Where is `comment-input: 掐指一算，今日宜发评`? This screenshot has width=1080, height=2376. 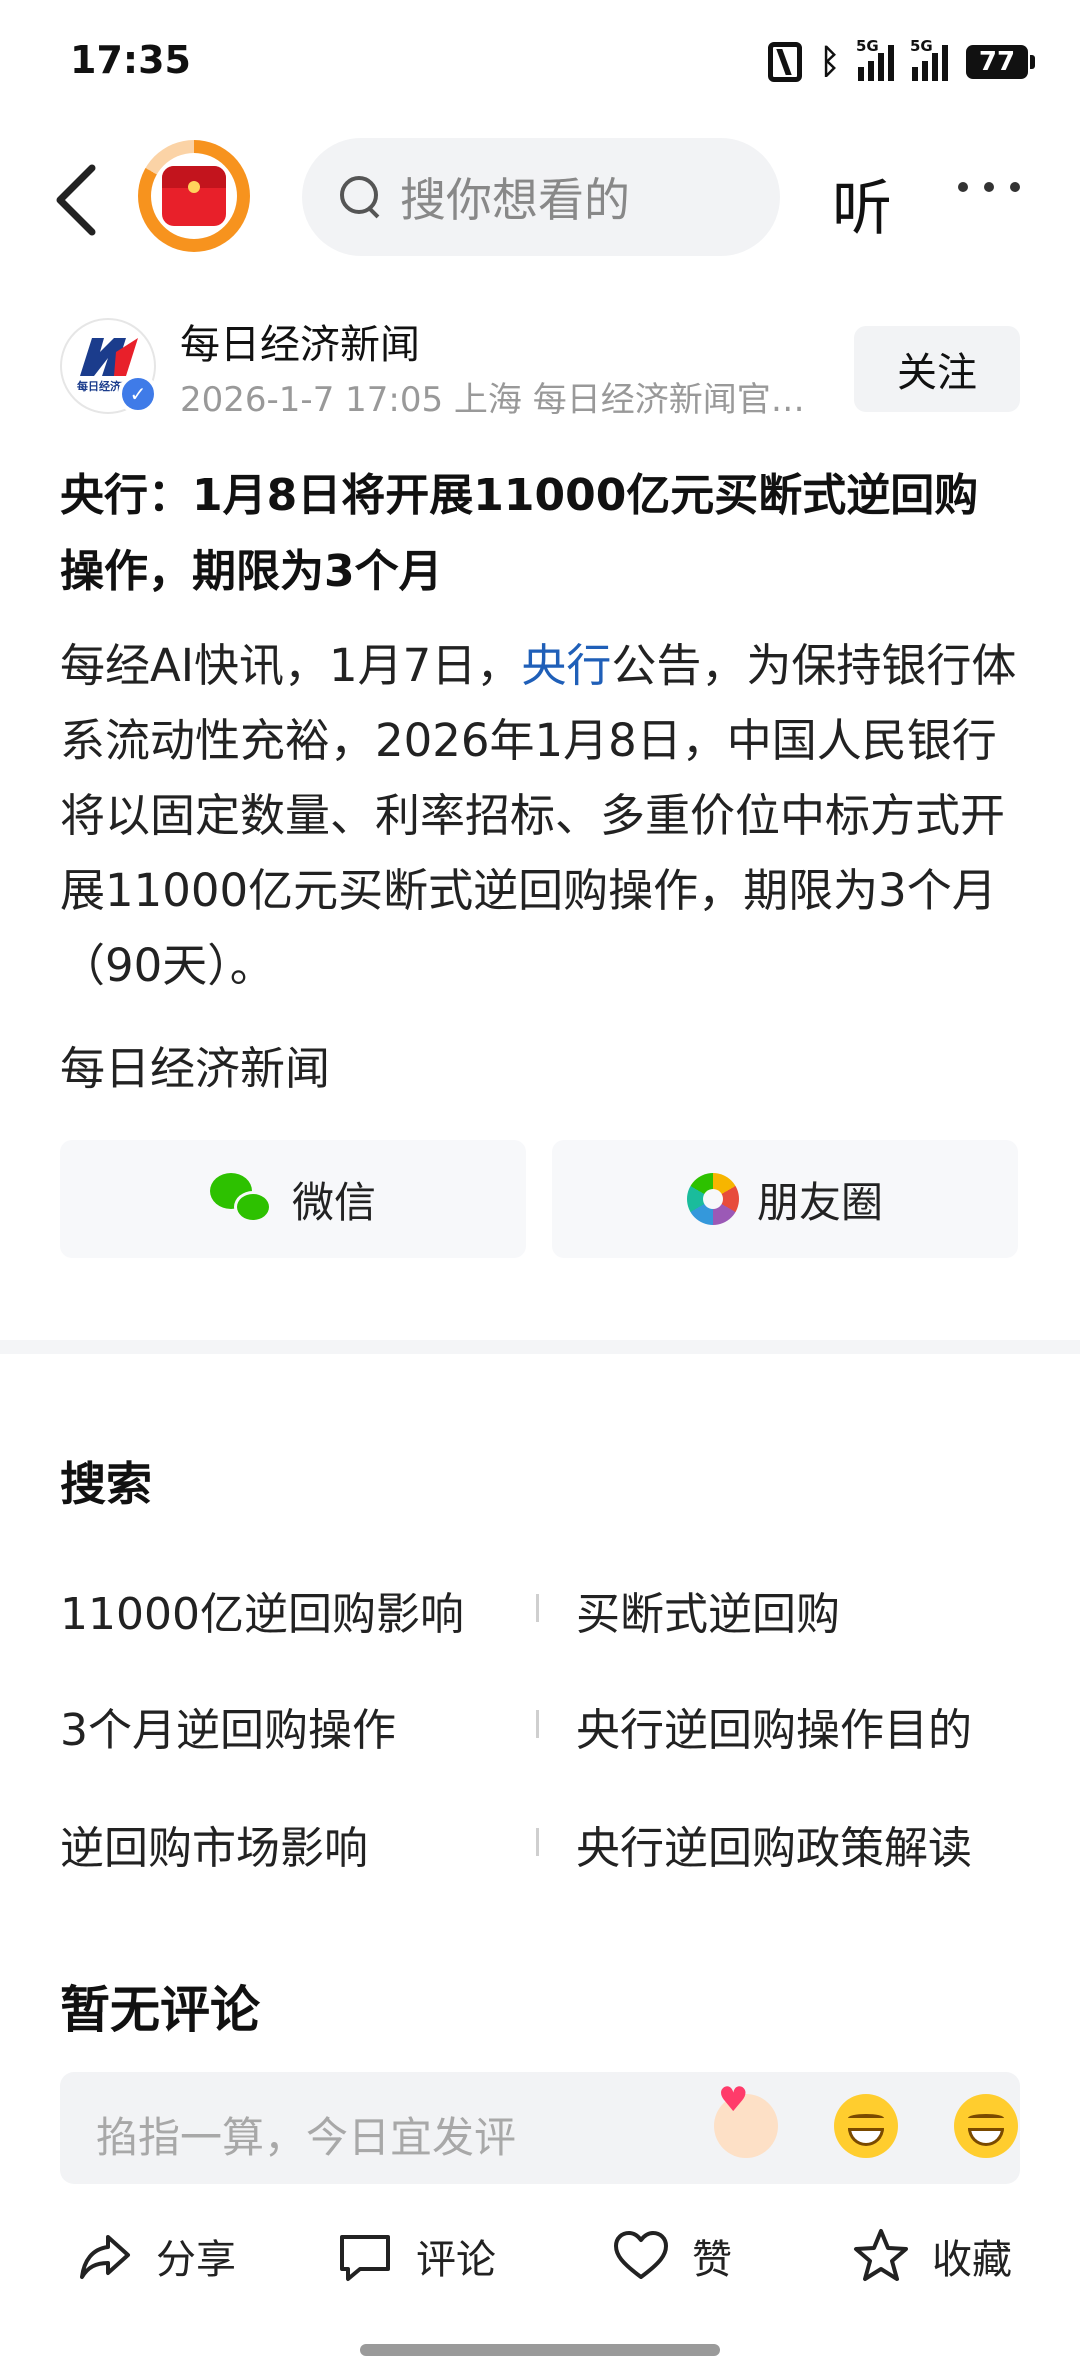
comment-input: 掐指一算，今日宜发评 is located at coordinates (540, 2128).